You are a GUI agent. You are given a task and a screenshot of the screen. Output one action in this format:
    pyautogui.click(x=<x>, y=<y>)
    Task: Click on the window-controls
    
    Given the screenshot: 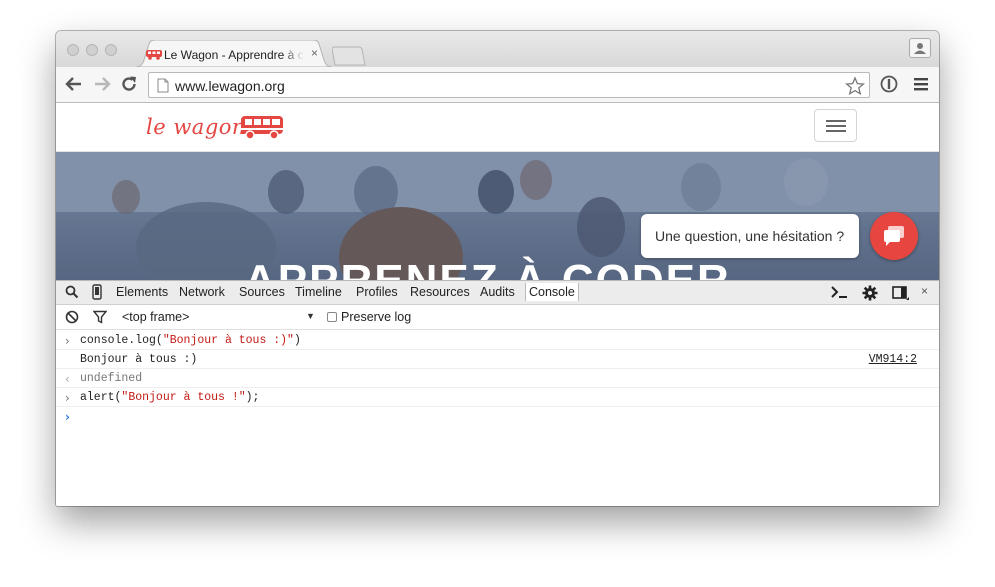 What is the action you would take?
    pyautogui.click(x=92, y=50)
    